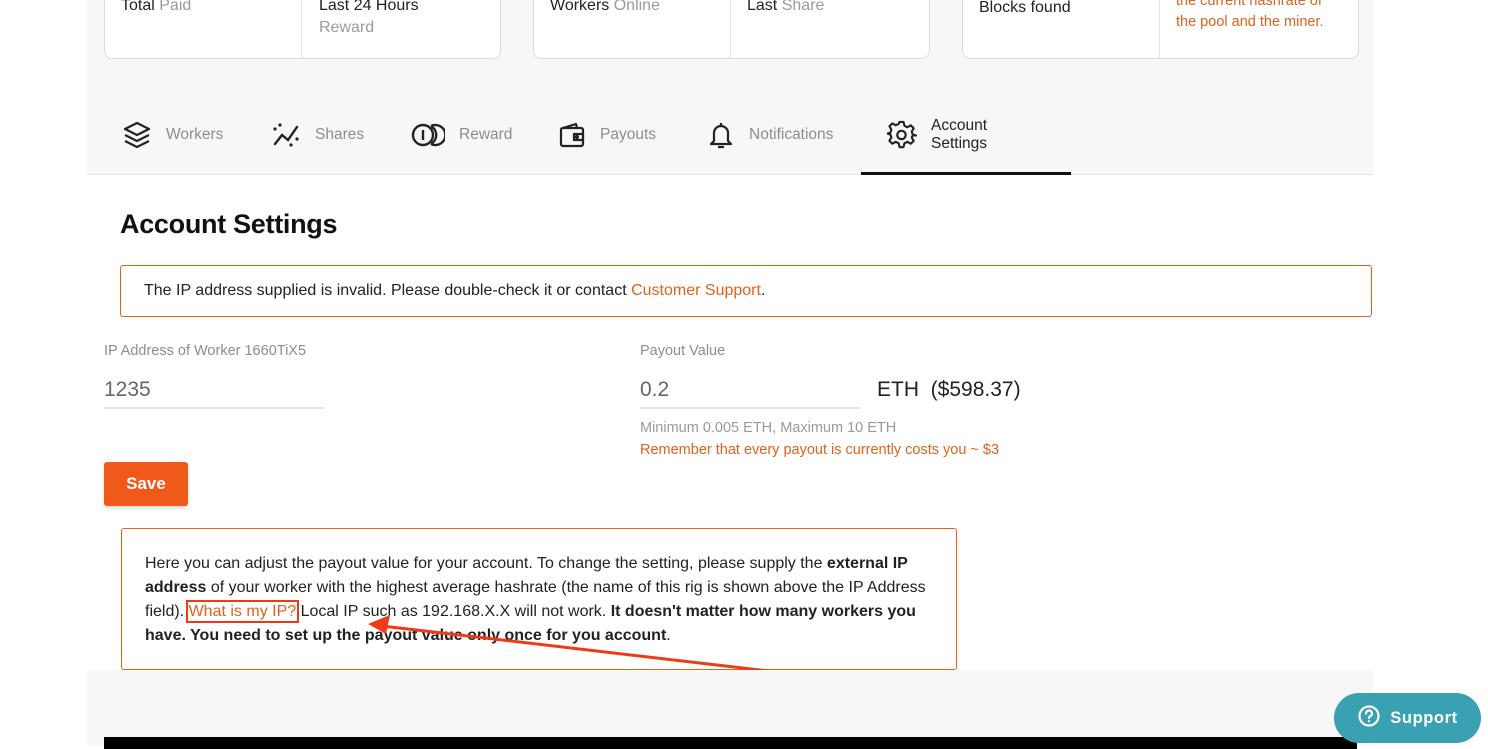  What do you see at coordinates (1025, 8) in the screenshot?
I see `stat-label: Blocks found` at bounding box center [1025, 8].